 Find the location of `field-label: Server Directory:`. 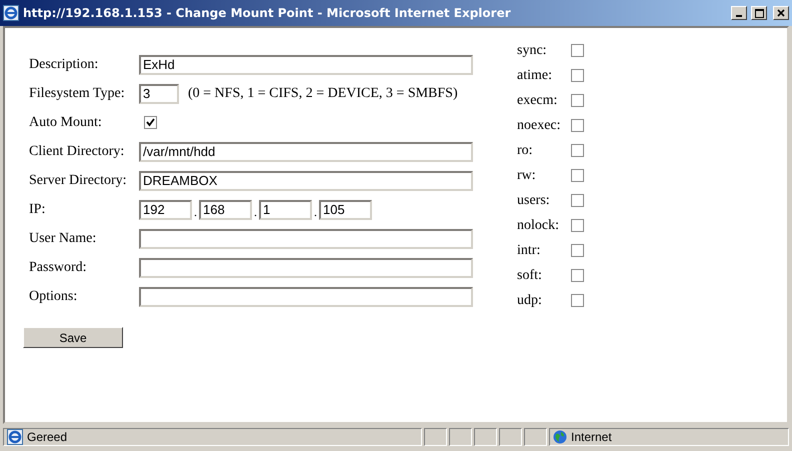

field-label: Server Directory: is located at coordinates (78, 180).